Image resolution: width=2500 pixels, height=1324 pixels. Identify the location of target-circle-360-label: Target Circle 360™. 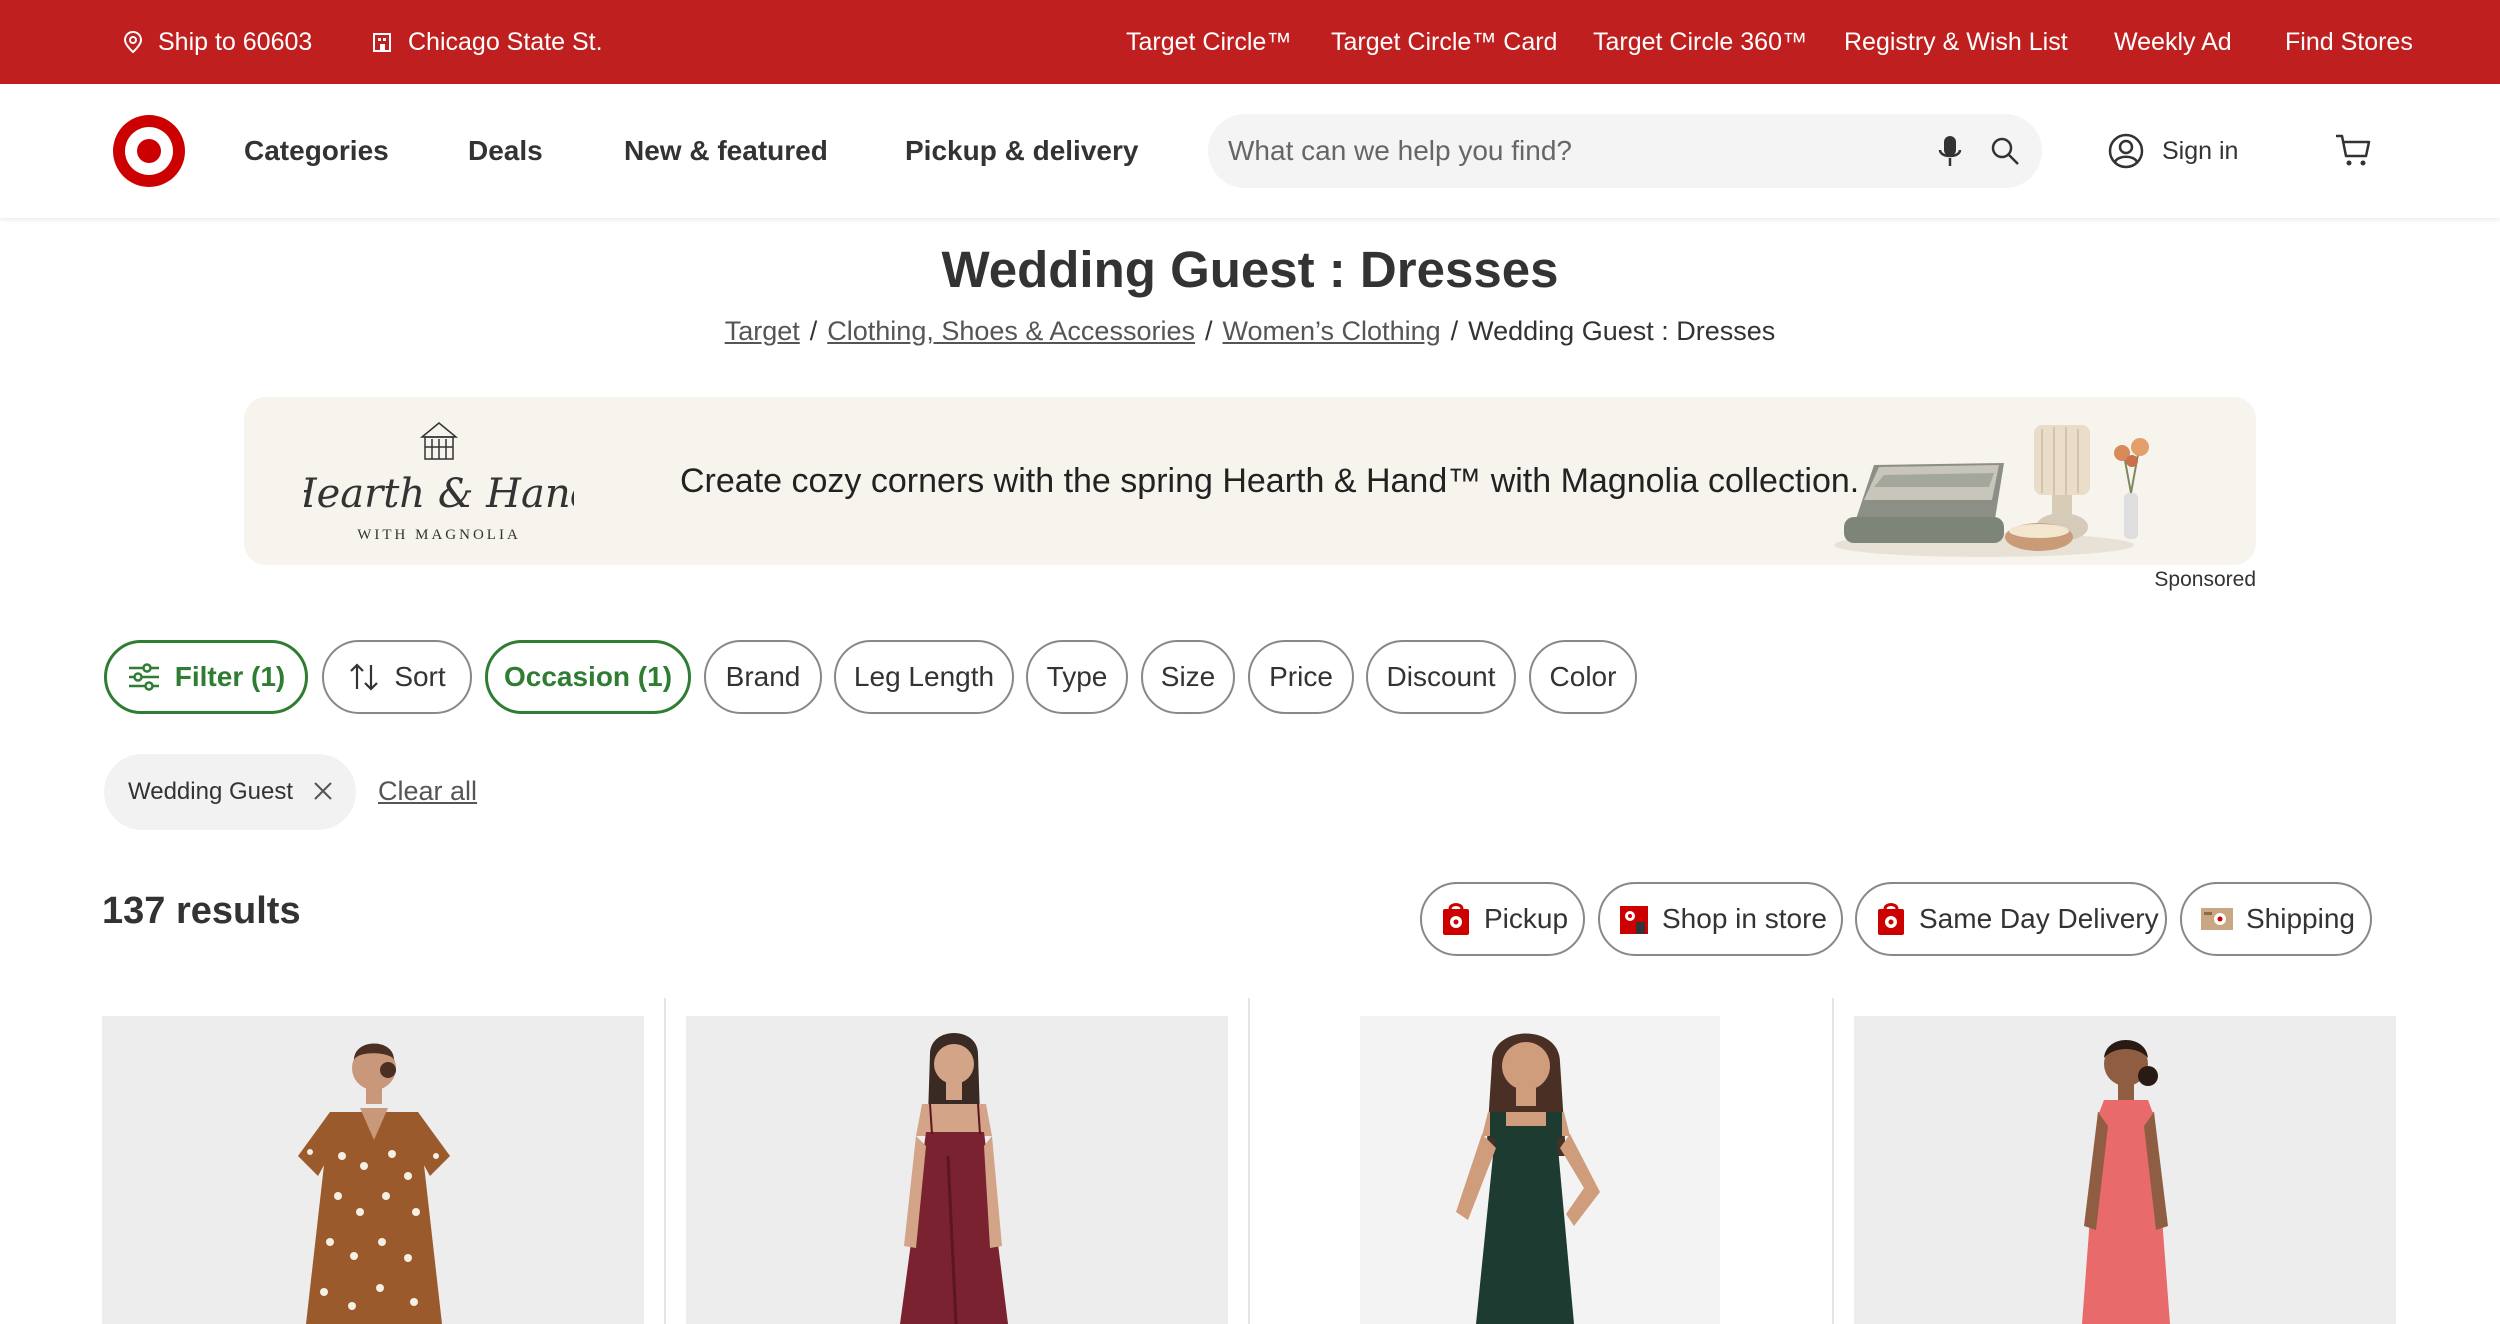
(1700, 41).